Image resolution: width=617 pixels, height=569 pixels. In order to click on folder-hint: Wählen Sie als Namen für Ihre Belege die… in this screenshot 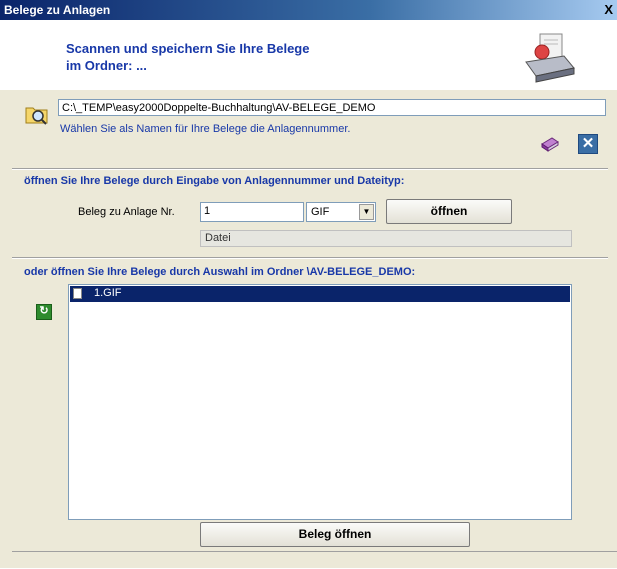, I will do `click(205, 129)`.